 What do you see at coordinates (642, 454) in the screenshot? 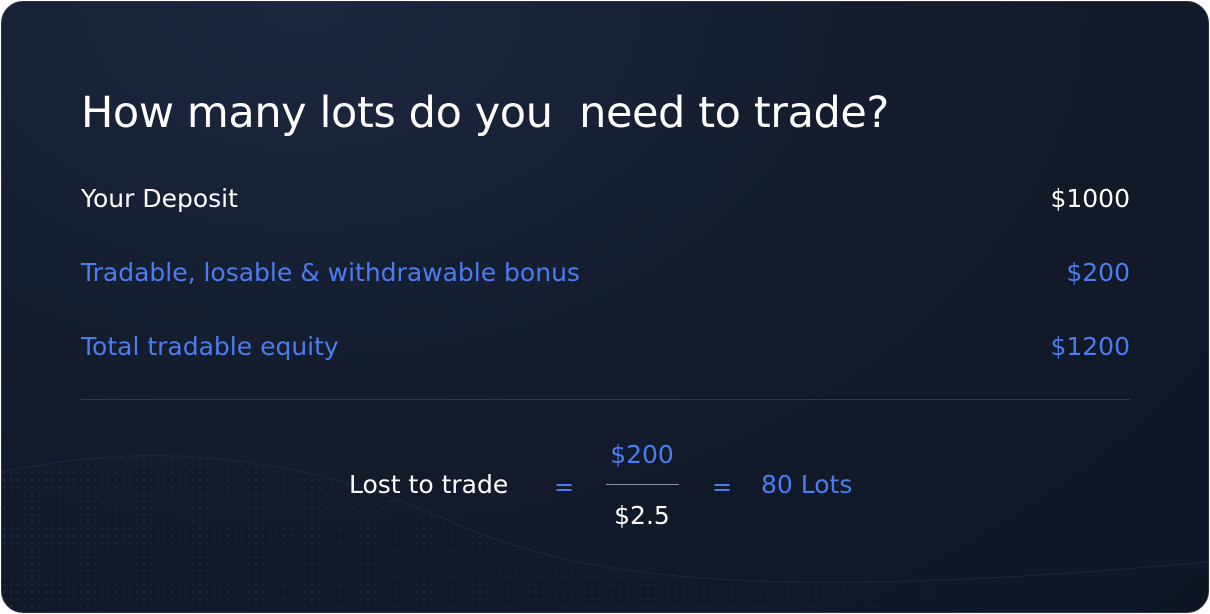
I see `fraction-numerator: $200` at bounding box center [642, 454].